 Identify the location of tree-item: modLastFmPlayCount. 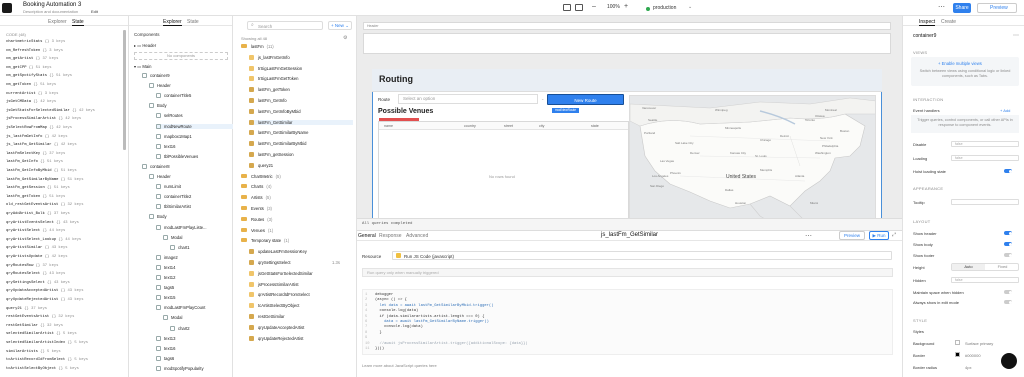
(180, 308).